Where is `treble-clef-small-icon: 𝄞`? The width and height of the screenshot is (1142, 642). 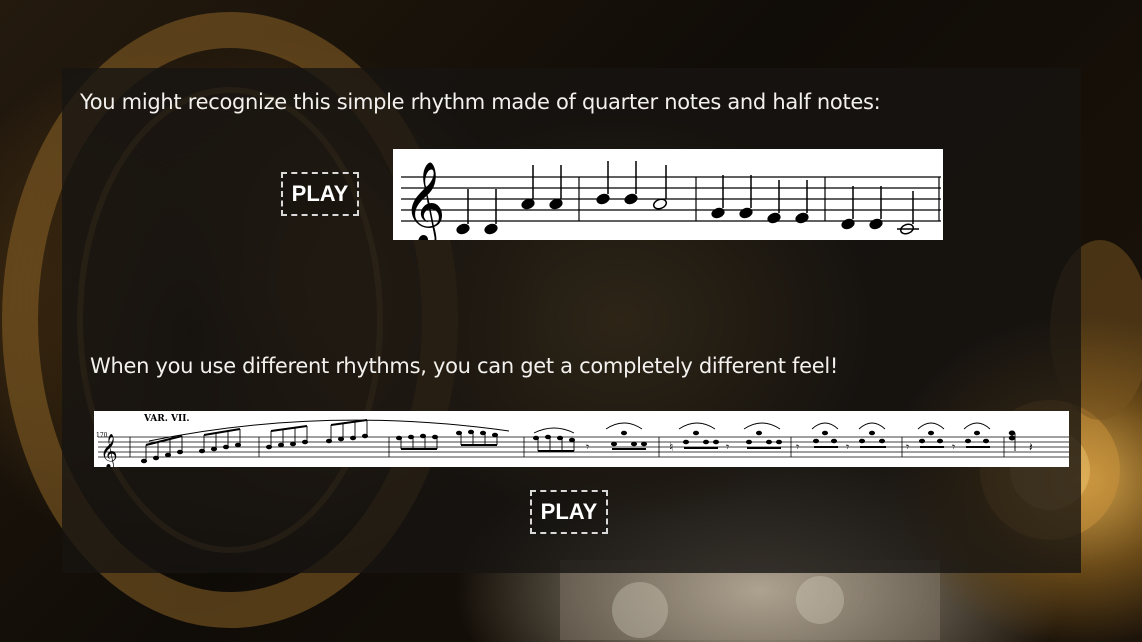
treble-clef-small-icon: 𝄞 is located at coordinates (109, 450).